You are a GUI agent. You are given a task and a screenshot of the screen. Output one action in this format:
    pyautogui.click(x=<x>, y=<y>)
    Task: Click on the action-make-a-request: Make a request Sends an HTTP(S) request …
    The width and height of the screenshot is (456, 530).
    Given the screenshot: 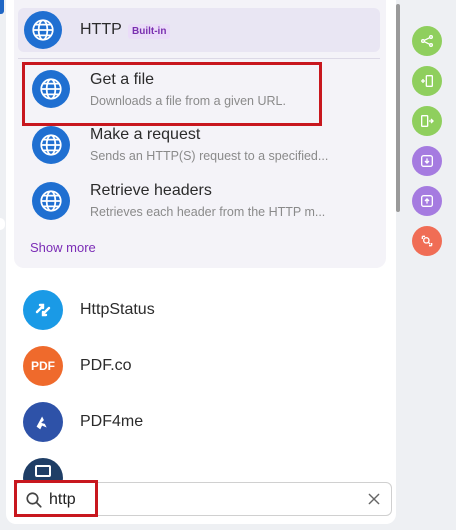 What is the action you would take?
    pyautogui.click(x=200, y=145)
    